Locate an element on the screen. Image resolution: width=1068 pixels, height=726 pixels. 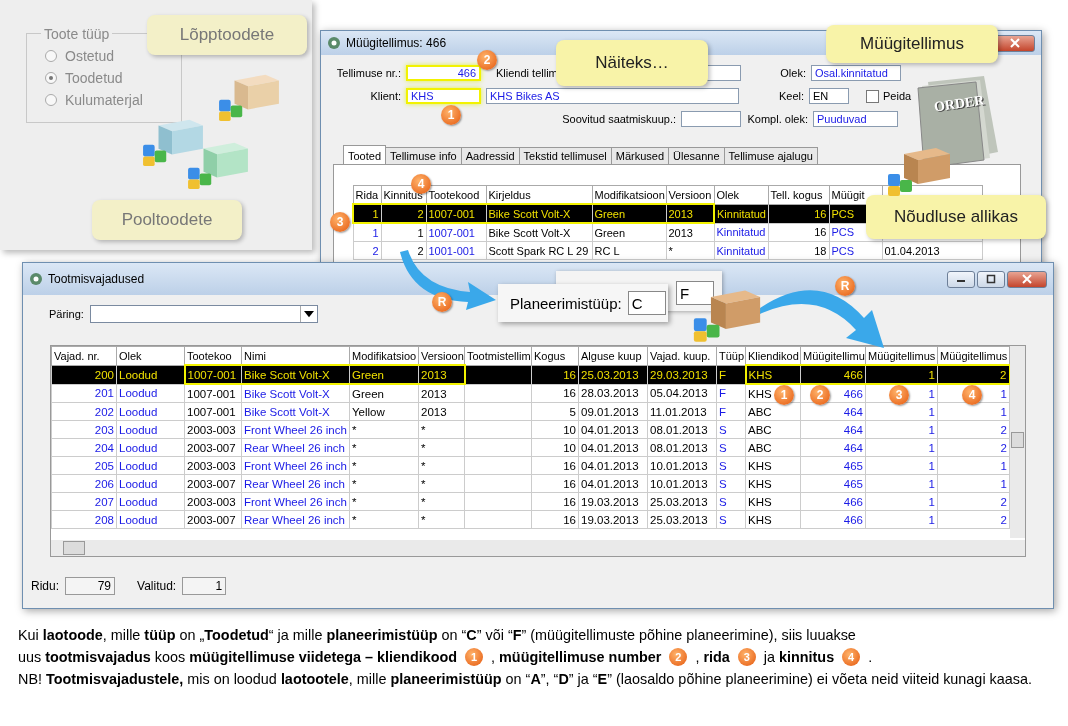
table-cell: KHS is located at coordinates (773, 465).